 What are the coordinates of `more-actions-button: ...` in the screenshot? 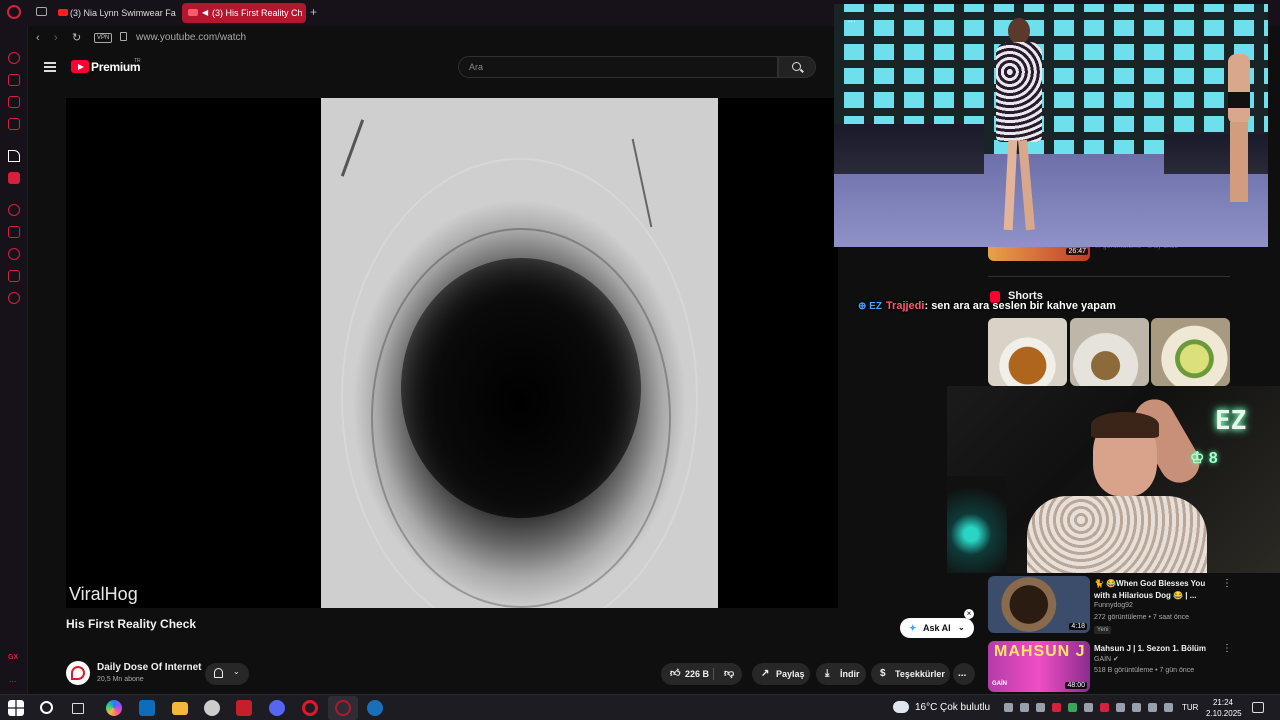 It's located at (964, 674).